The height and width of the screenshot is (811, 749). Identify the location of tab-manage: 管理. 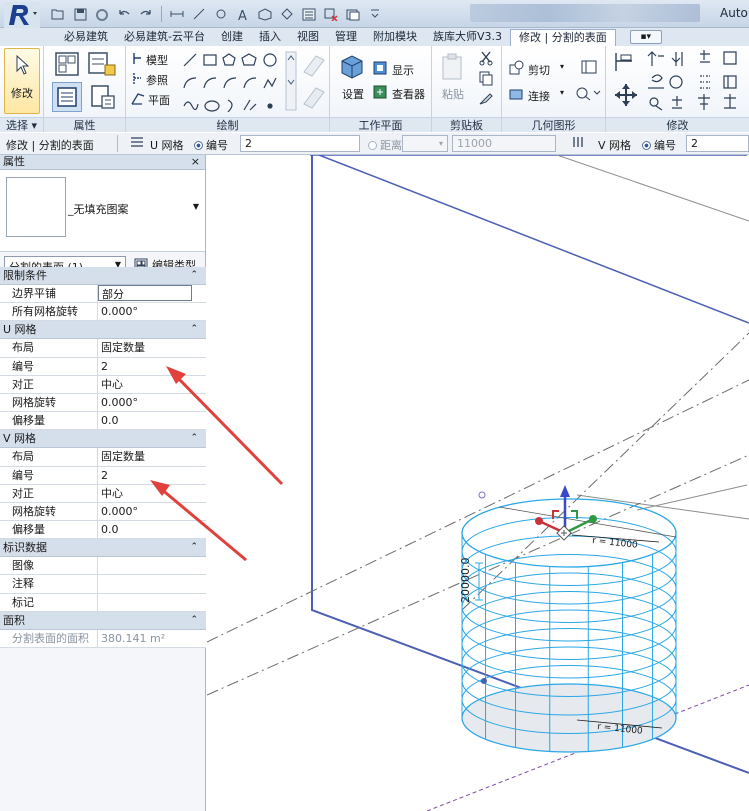
(346, 37).